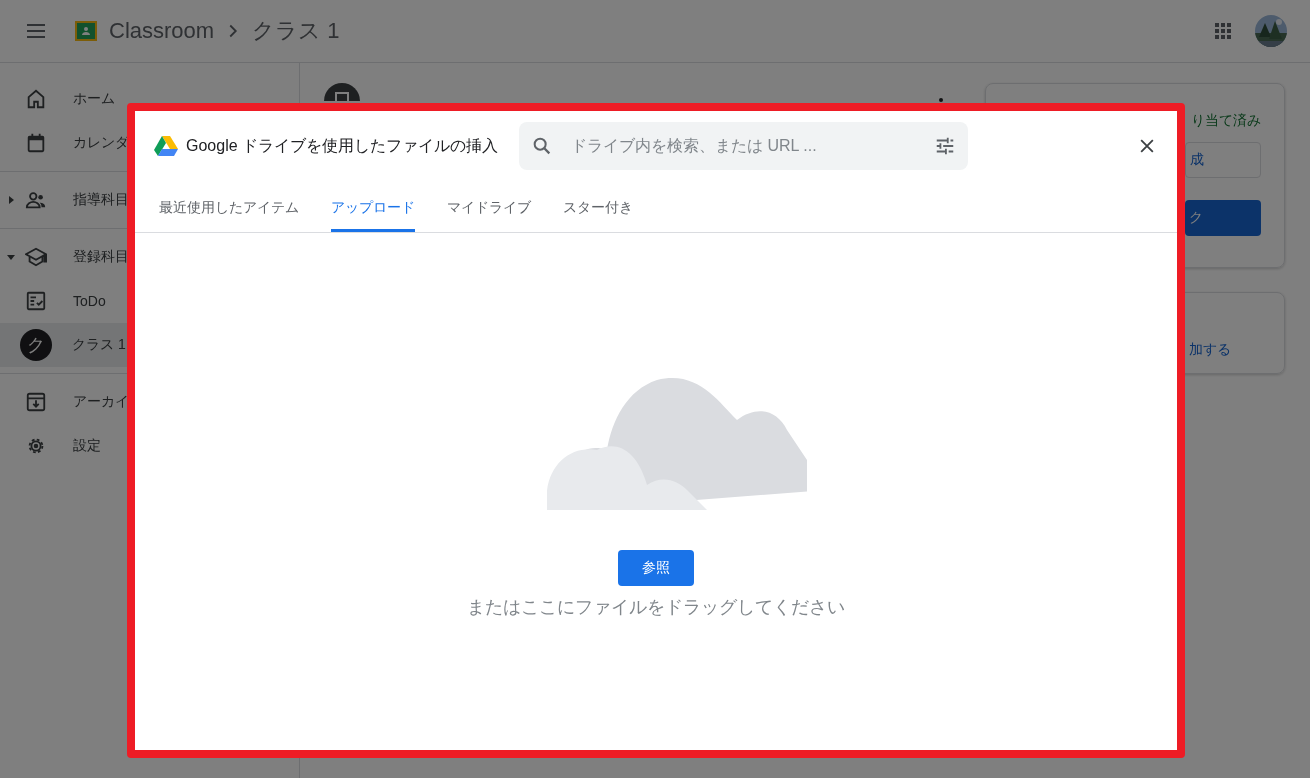 Image resolution: width=1310 pixels, height=778 pixels. What do you see at coordinates (36, 345) in the screenshot?
I see `class-avatar: ク` at bounding box center [36, 345].